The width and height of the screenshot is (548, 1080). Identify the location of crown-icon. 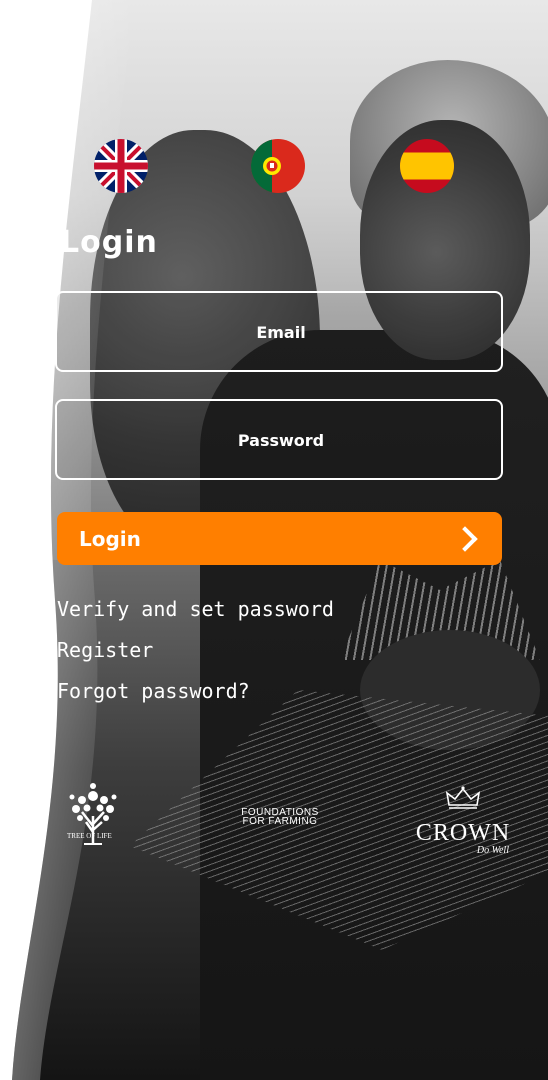
(463, 797).